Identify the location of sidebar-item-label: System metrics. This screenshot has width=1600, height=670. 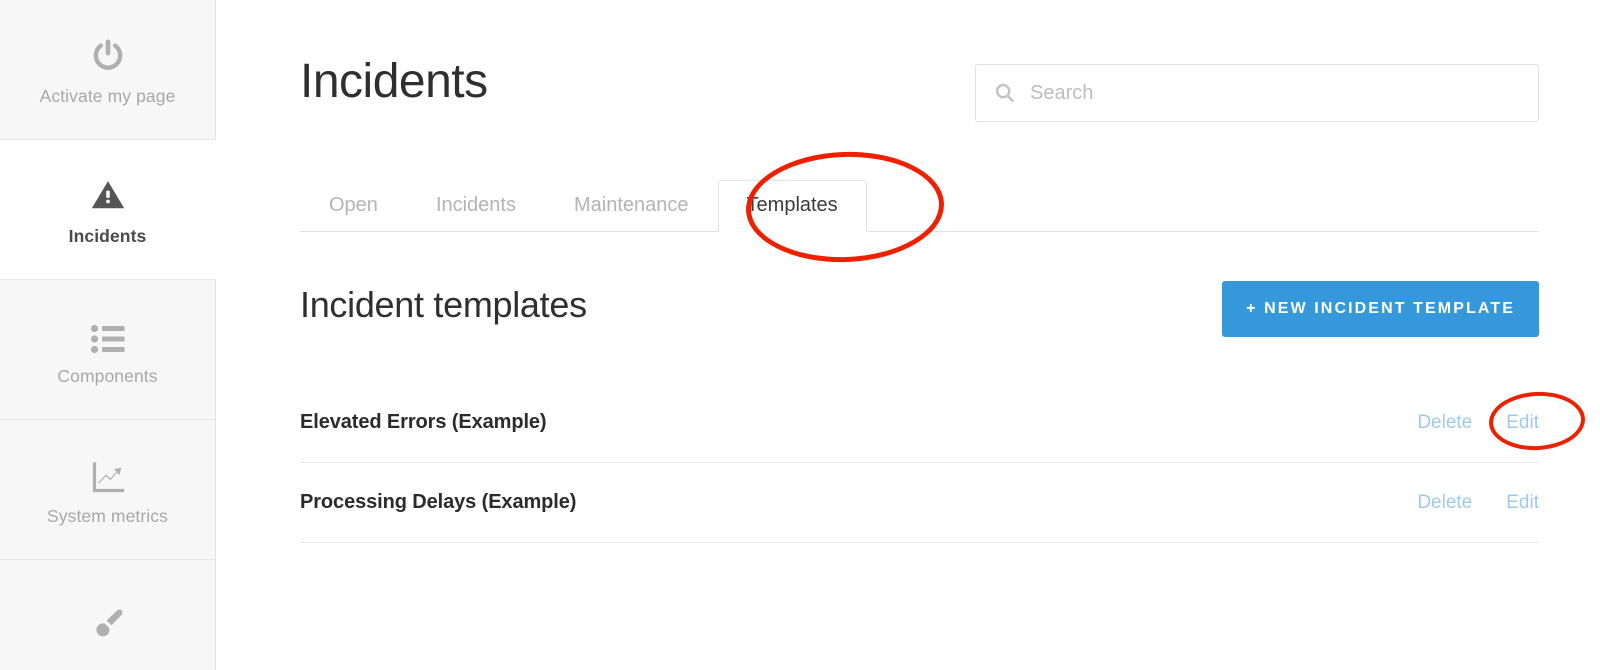
(107, 515).